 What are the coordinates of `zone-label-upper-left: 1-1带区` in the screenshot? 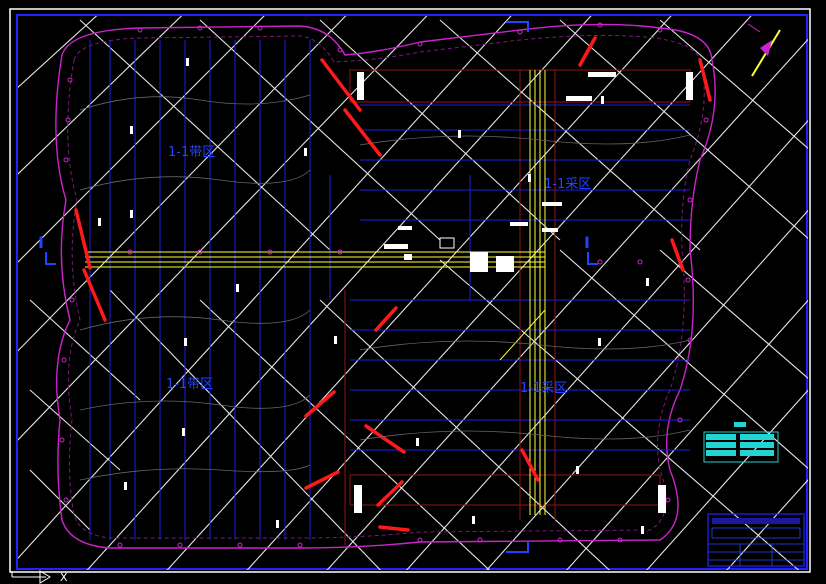 It's located at (191, 152).